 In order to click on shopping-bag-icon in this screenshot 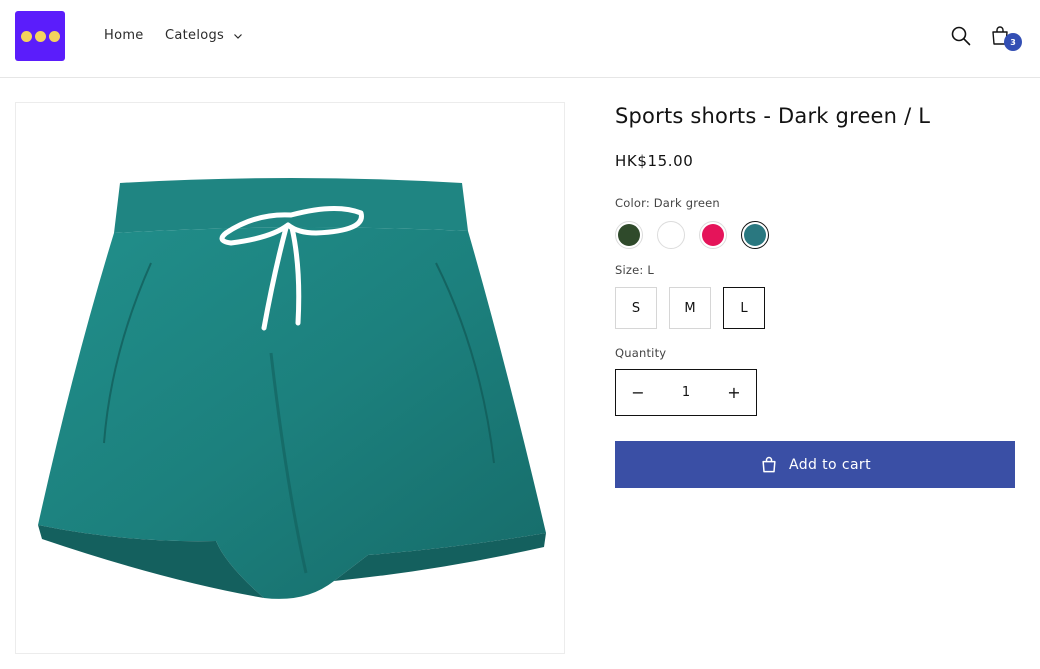, I will do `click(769, 464)`.